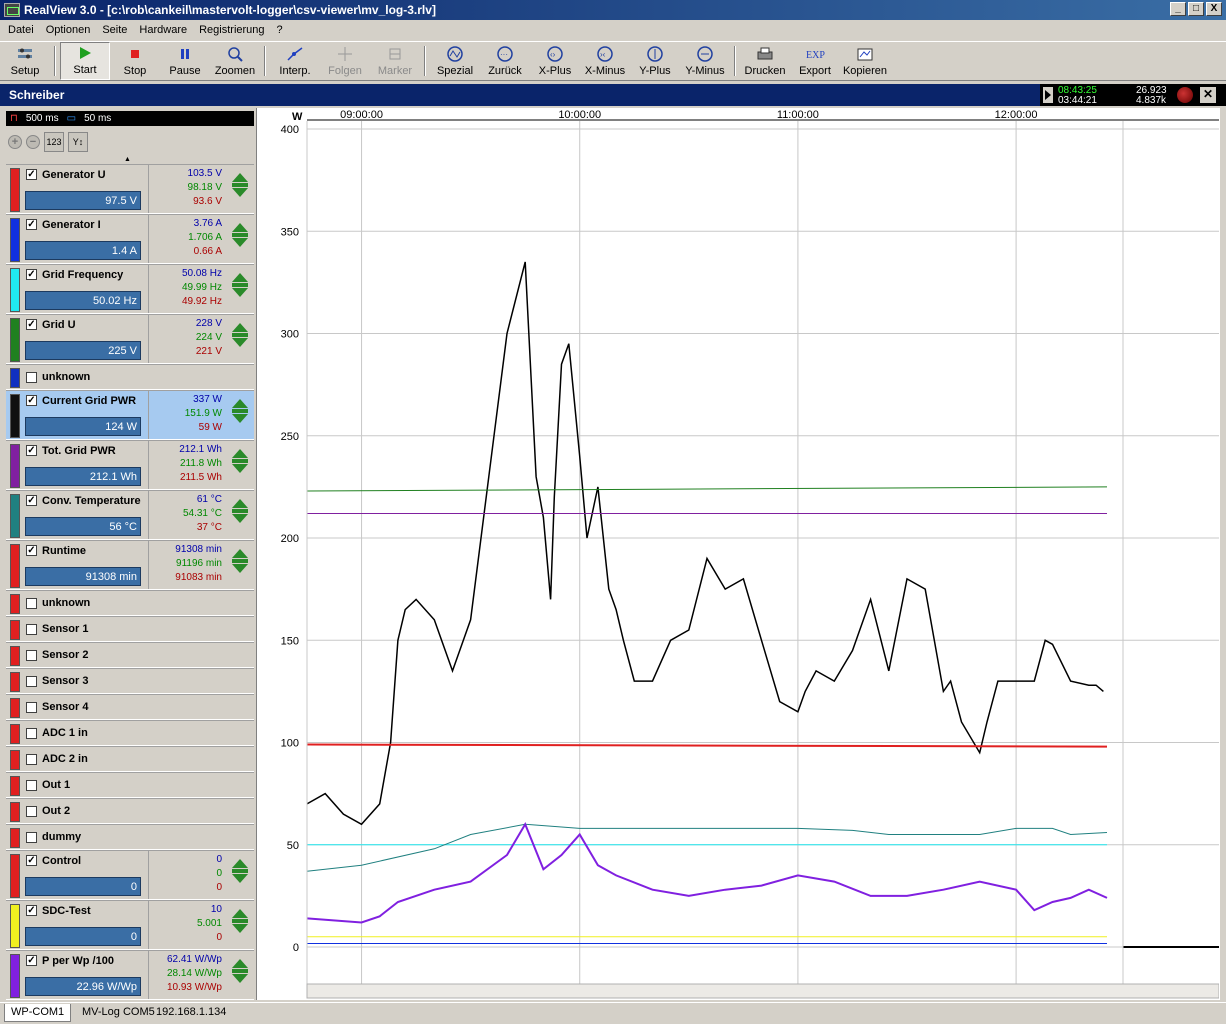 Image resolution: width=1226 pixels, height=1024 pixels. I want to click on channel-row: ✓ Generator U 97.5 V 103.5 V 98.18 V 93.6 V, so click(130, 189).